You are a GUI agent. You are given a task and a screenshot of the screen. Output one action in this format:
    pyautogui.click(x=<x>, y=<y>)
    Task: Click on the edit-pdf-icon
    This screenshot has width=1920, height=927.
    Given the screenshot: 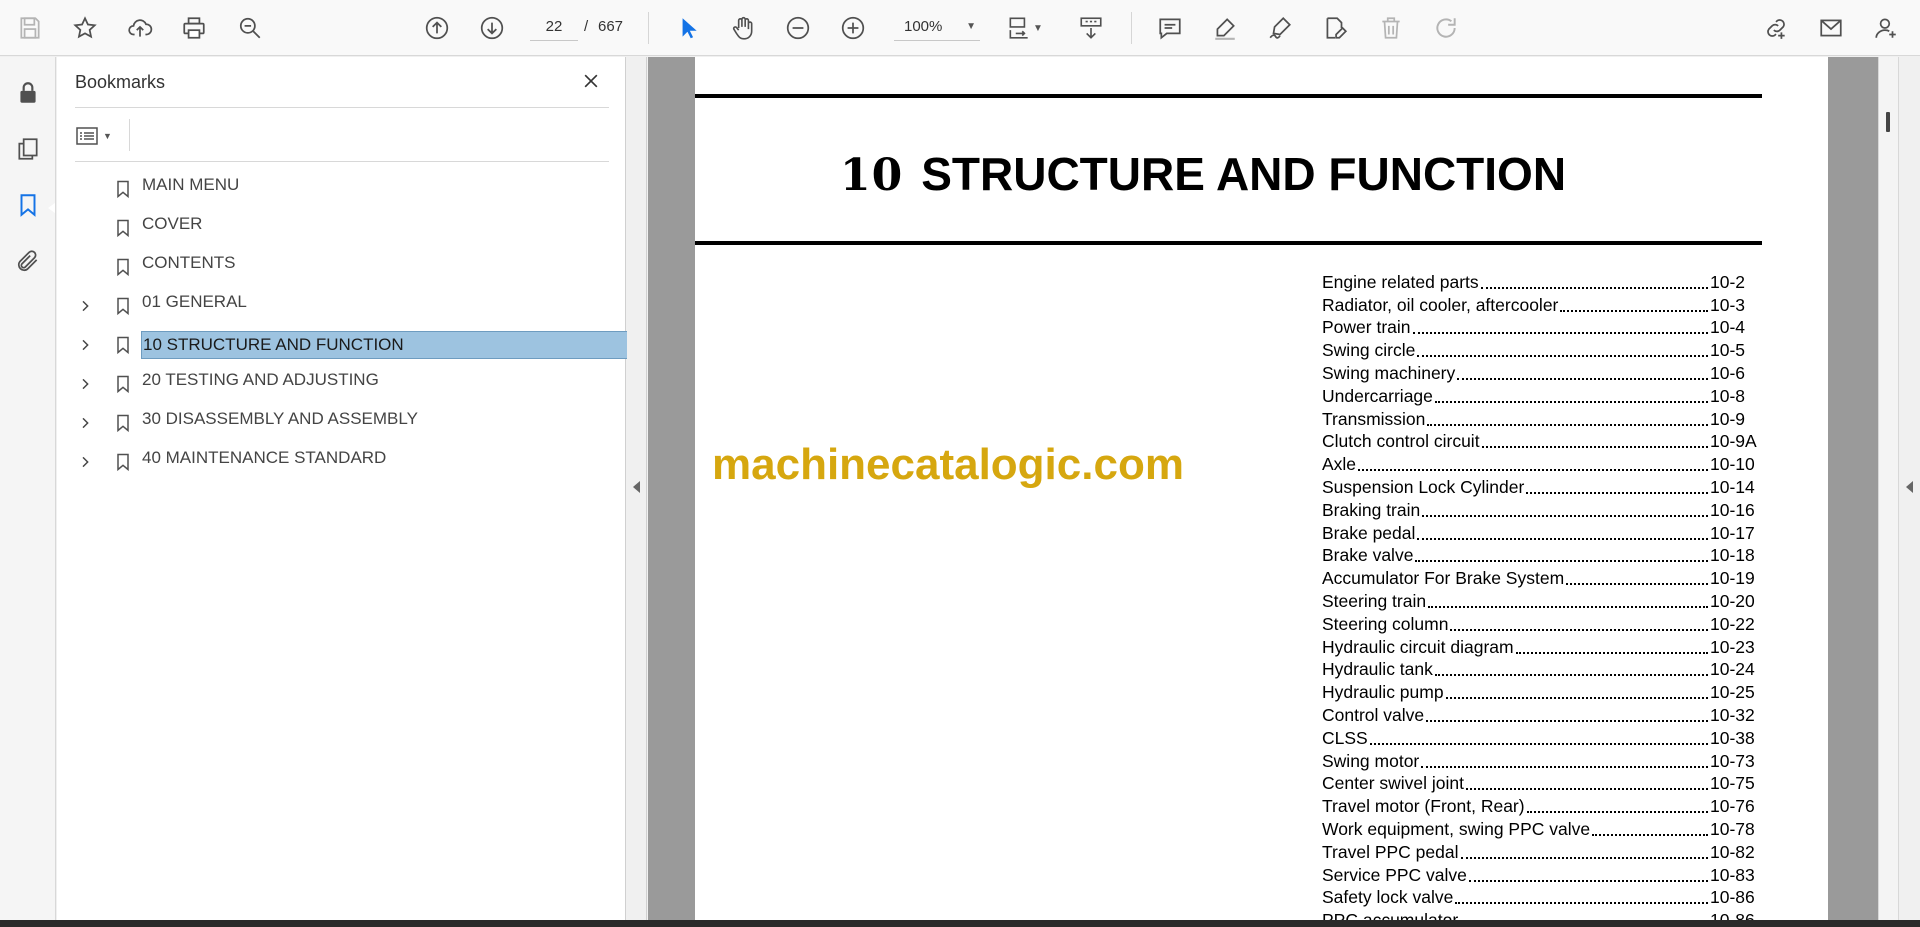 What is the action you would take?
    pyautogui.click(x=1335, y=28)
    